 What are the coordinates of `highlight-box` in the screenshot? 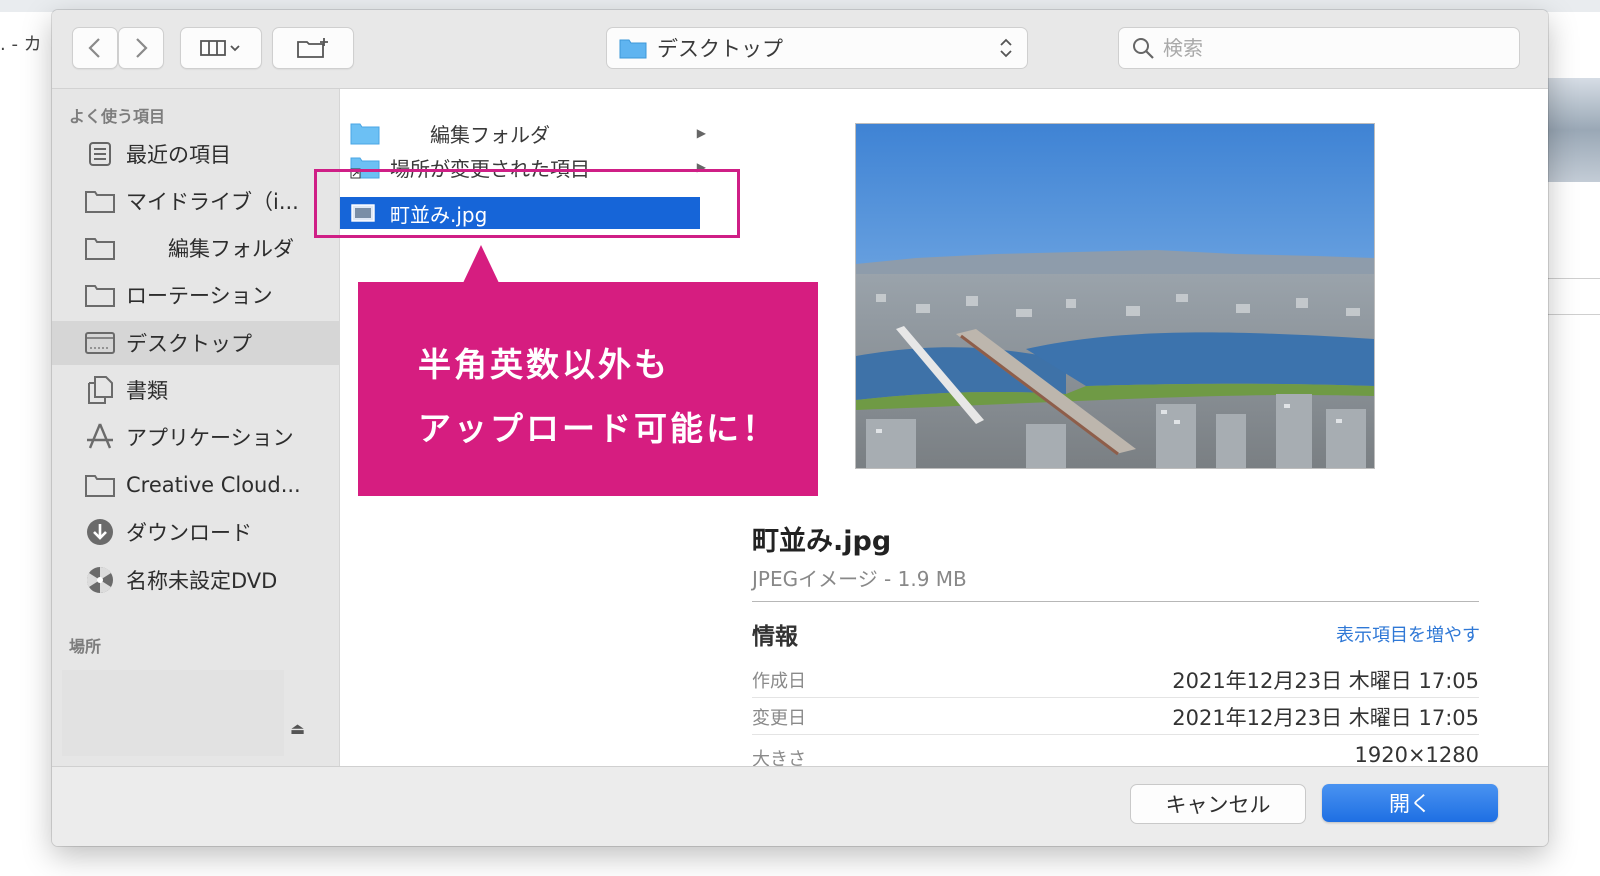 It's located at (527, 203).